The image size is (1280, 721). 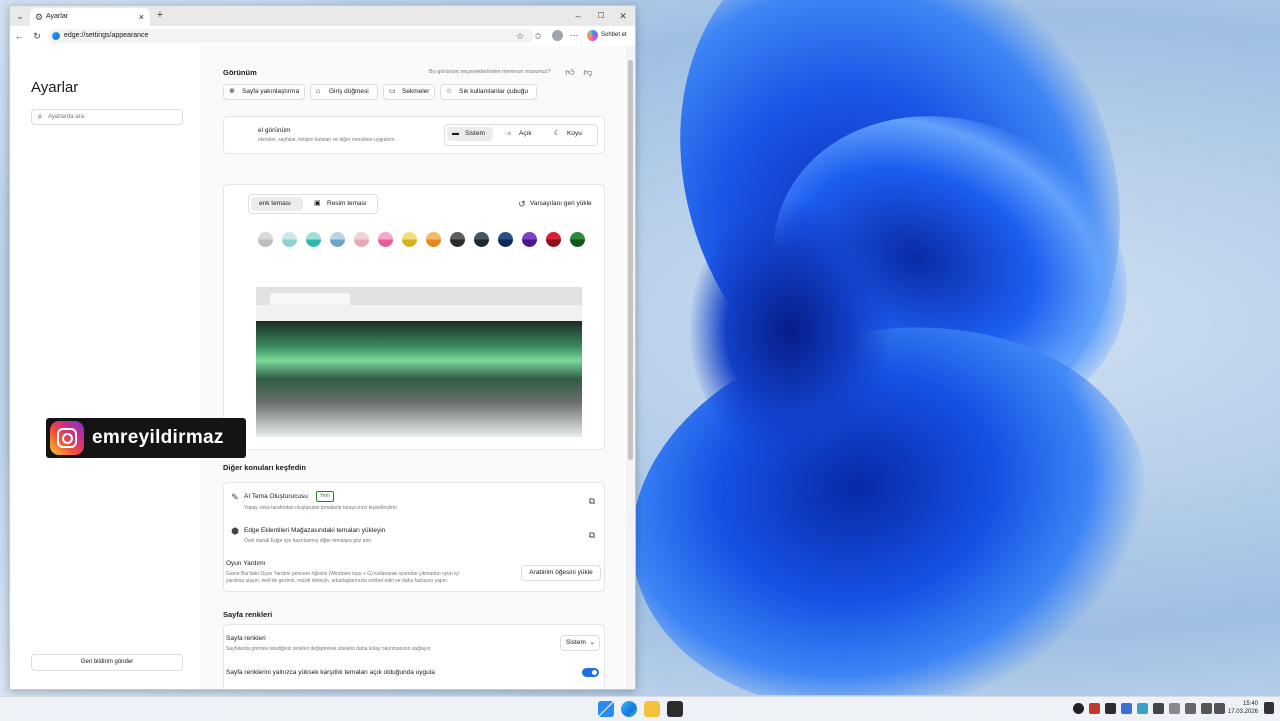 What do you see at coordinates (19, 36) in the screenshot?
I see `back-icon: ←` at bounding box center [19, 36].